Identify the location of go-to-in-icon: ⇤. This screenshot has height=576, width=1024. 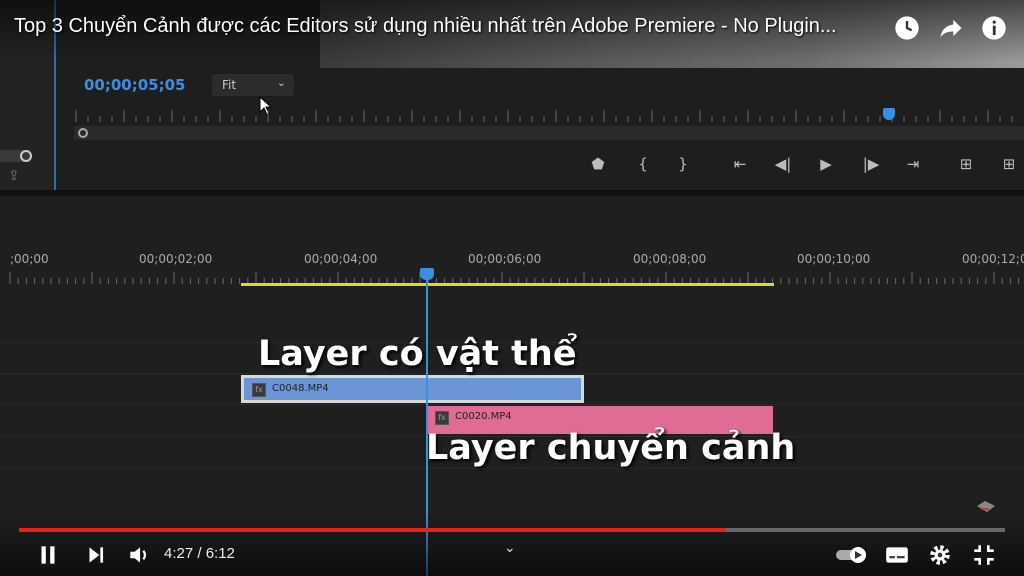
(740, 164).